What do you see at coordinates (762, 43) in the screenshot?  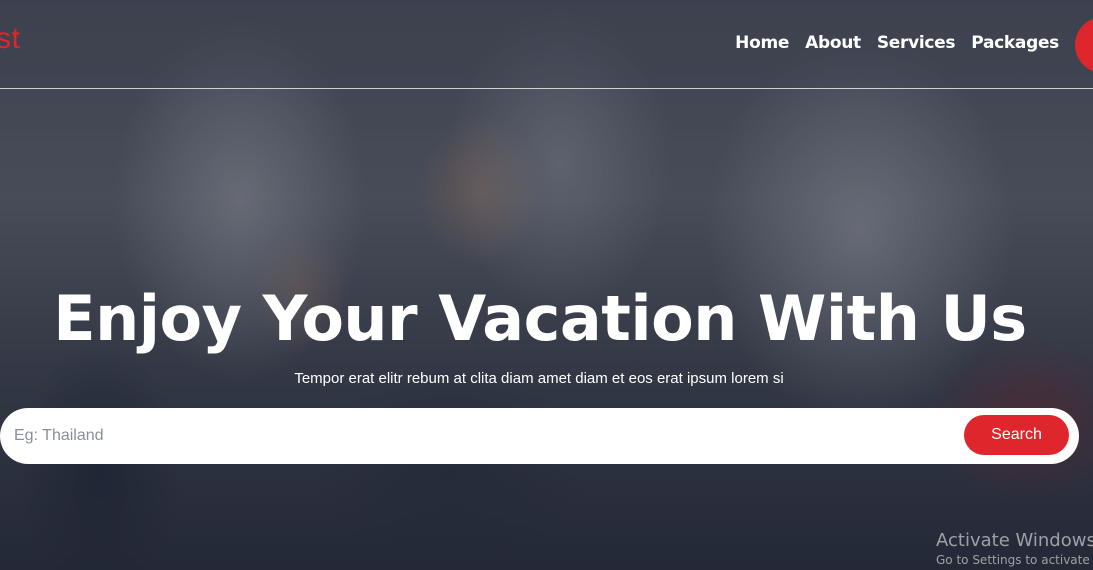 I see `nav-item-home: Home` at bounding box center [762, 43].